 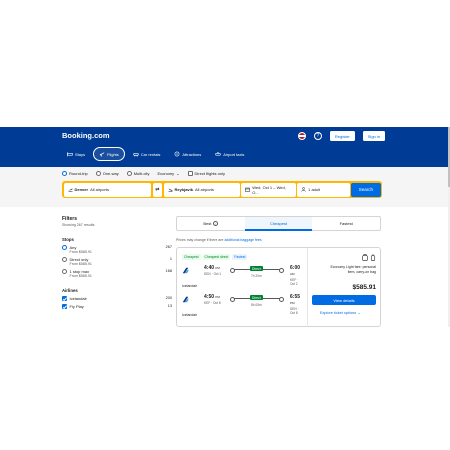 I want to click on help-icon: ?, so click(x=317, y=136).